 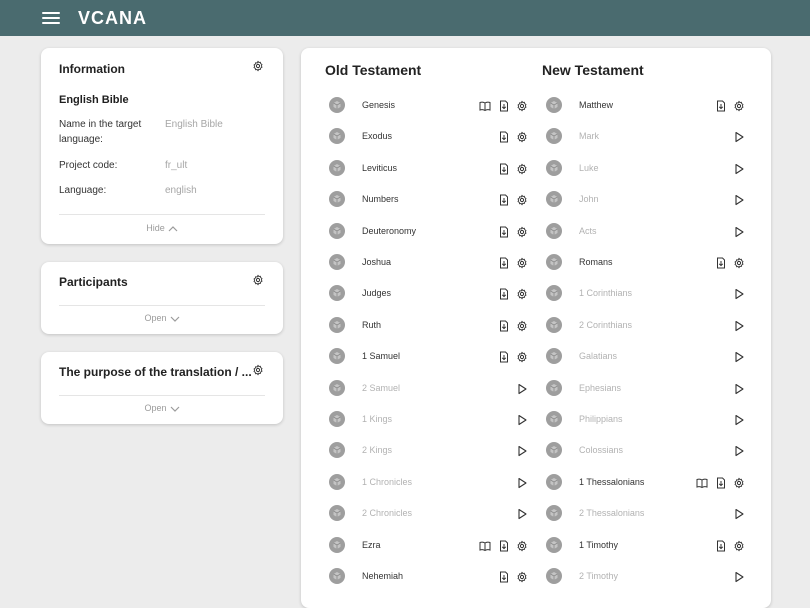 What do you see at coordinates (428, 450) in the screenshot?
I see `book-row: 2 Kings` at bounding box center [428, 450].